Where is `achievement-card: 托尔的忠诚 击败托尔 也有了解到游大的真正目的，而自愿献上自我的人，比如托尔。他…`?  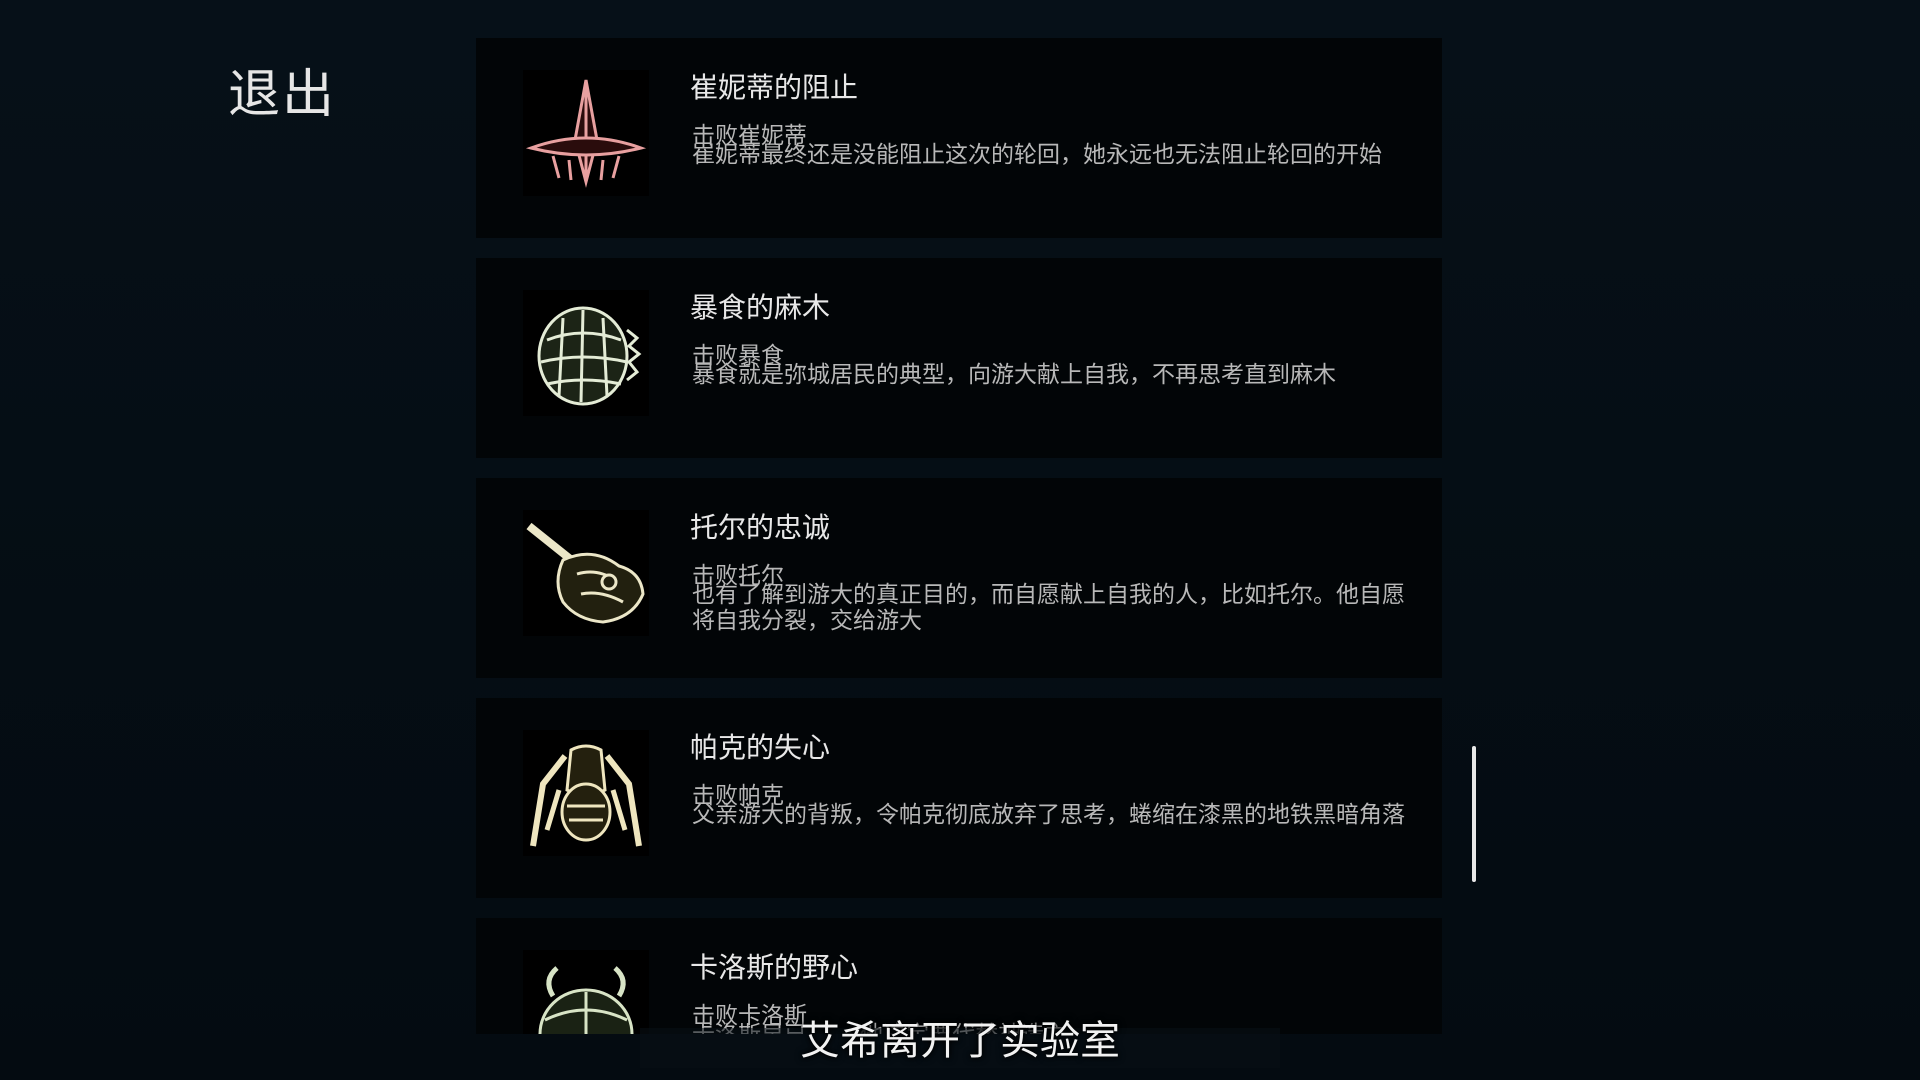 achievement-card: 托尔的忠诚 击败托尔 也有了解到游大的真正目的，而自愿献上自我的人，比如托尔。他… is located at coordinates (959, 578).